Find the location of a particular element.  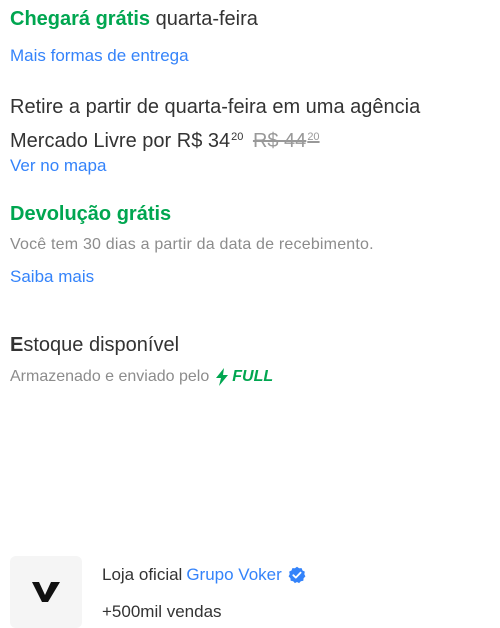

pickup-original-price: R$ 4420 is located at coordinates (286, 141).